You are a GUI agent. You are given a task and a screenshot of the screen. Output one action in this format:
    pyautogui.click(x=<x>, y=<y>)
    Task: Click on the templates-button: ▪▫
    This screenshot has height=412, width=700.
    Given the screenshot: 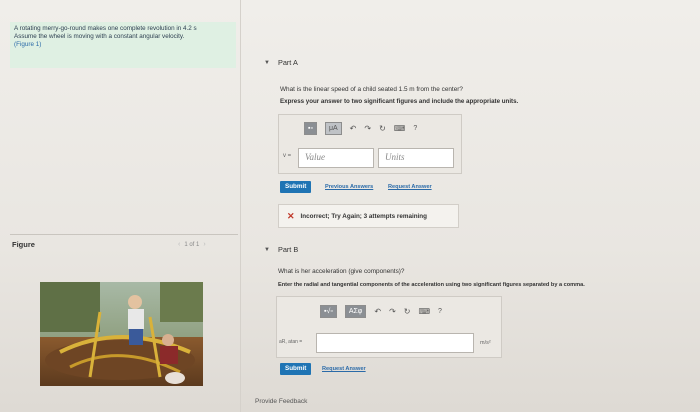 What is the action you would take?
    pyautogui.click(x=310, y=128)
    